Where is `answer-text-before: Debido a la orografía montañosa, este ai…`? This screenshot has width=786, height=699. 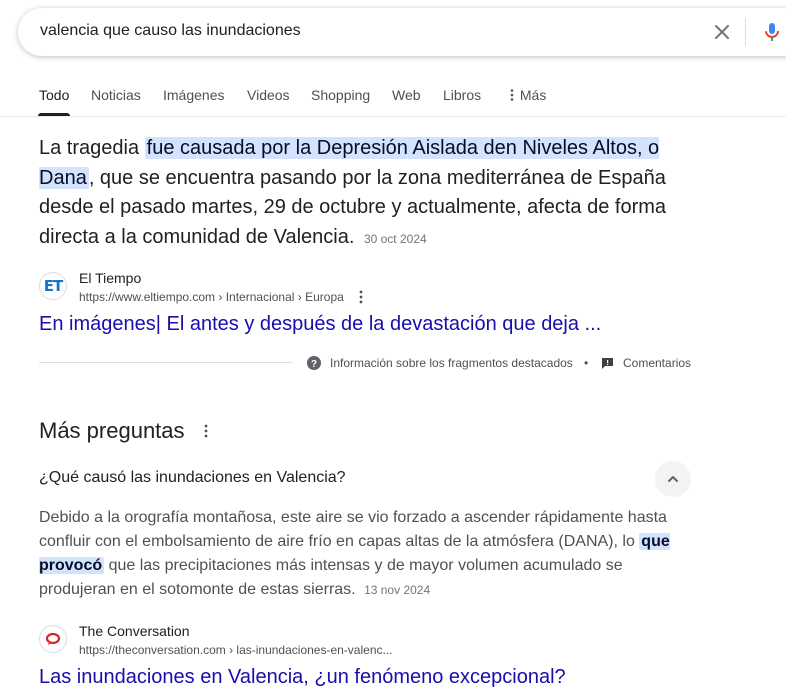 answer-text-before: Debido a la orografía montañosa, este ai… is located at coordinates (353, 529).